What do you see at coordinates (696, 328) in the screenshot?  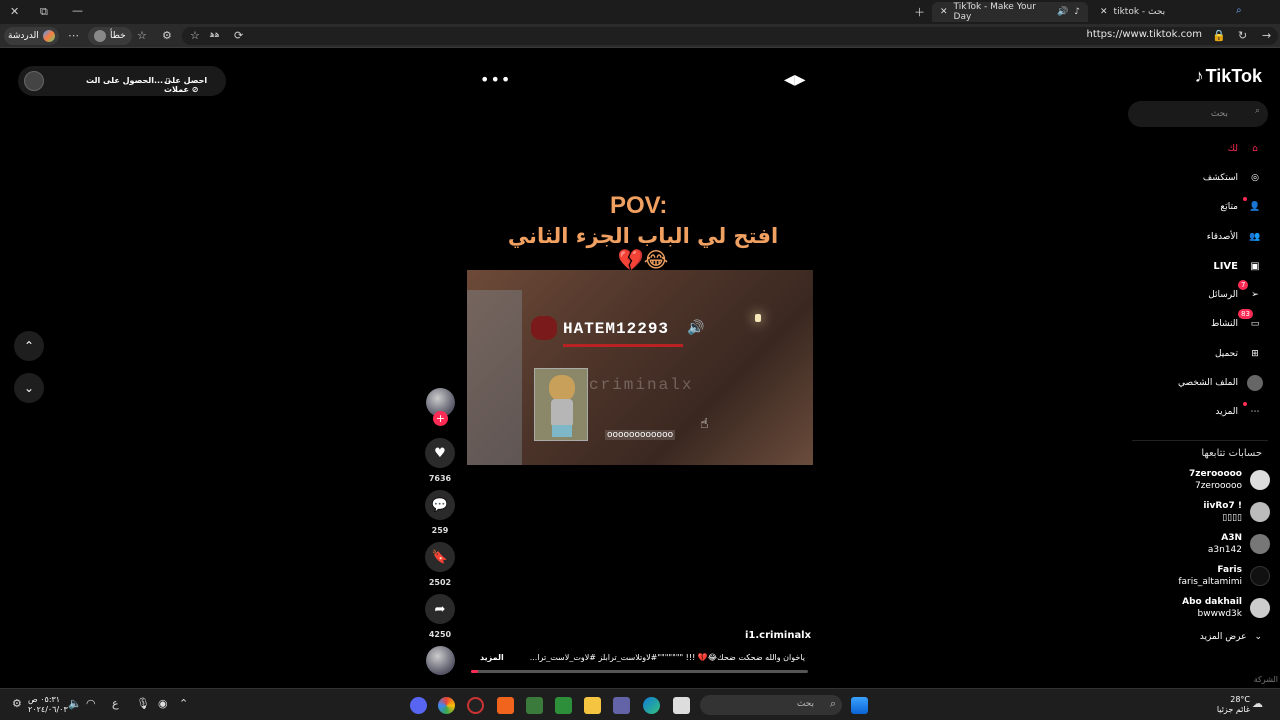 I see `player-speaker-icon: 🔊` at bounding box center [696, 328].